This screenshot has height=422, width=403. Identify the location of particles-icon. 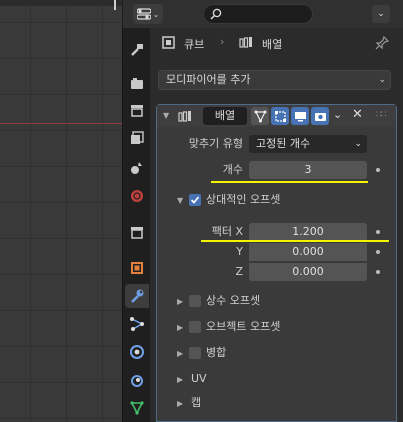
(137, 324).